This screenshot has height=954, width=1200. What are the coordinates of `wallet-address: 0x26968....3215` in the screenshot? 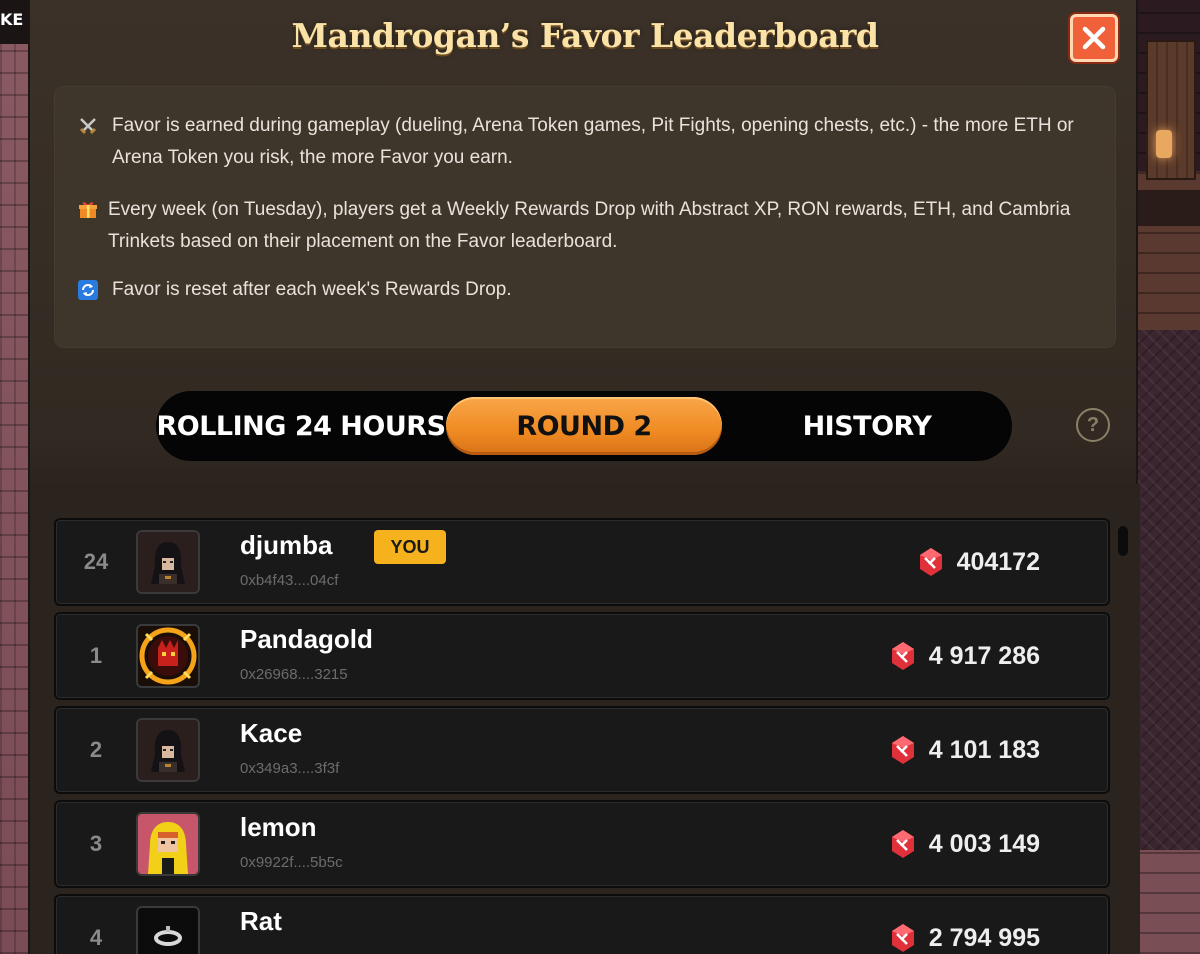 It's located at (294, 674).